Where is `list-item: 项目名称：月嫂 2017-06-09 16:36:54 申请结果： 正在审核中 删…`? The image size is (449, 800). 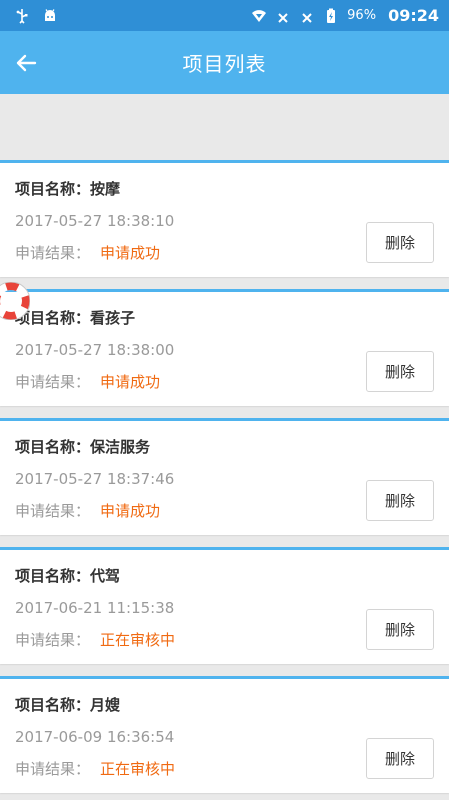
list-item: 项目名称：月嫂 2017-06-09 16:36:54 申请结果： 正在审核中 删… is located at coordinates (224, 734).